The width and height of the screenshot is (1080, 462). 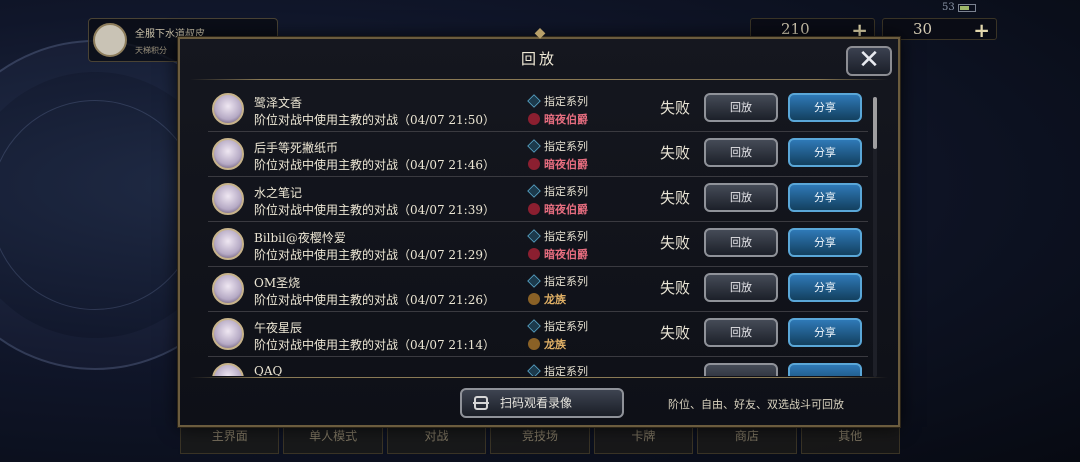 I want to click on player-name: QAQ, so click(x=268, y=370).